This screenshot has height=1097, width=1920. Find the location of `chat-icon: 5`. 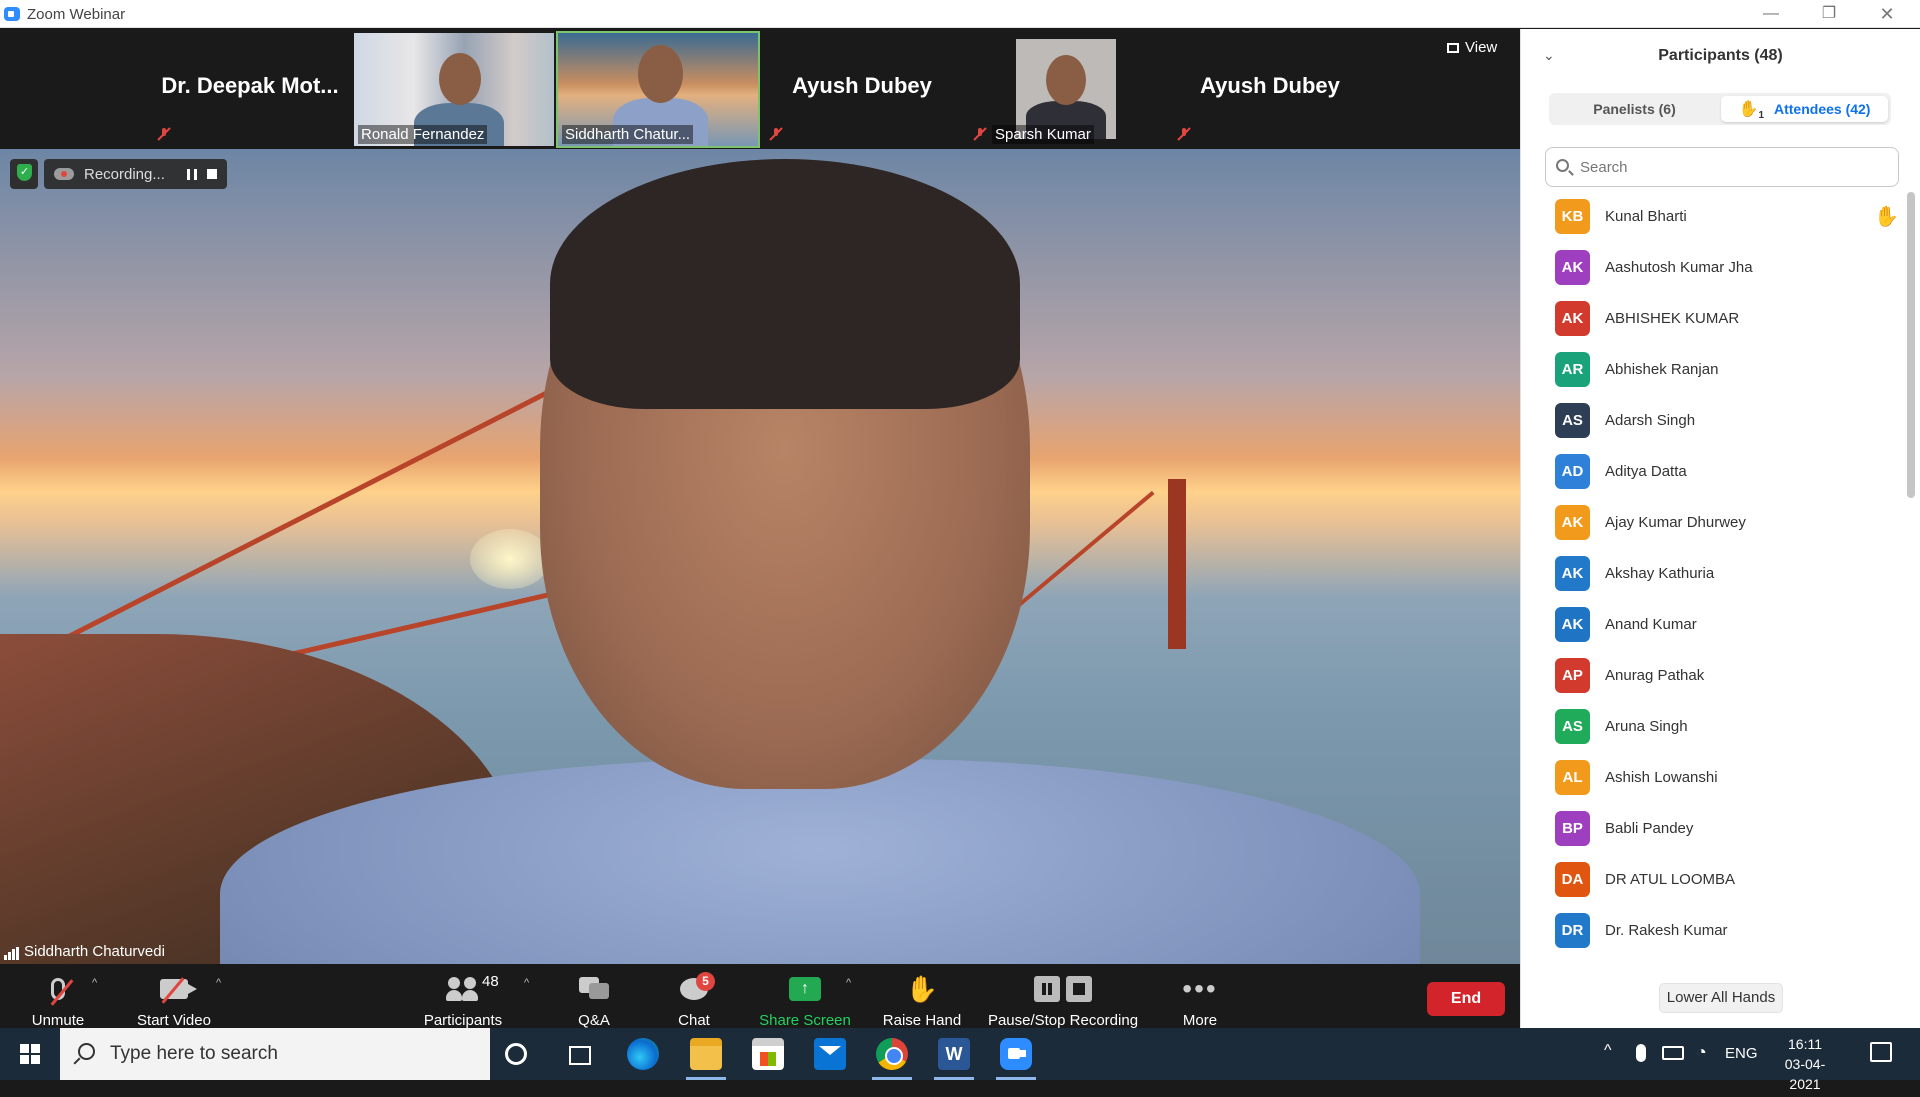

chat-icon: 5 is located at coordinates (697, 986).